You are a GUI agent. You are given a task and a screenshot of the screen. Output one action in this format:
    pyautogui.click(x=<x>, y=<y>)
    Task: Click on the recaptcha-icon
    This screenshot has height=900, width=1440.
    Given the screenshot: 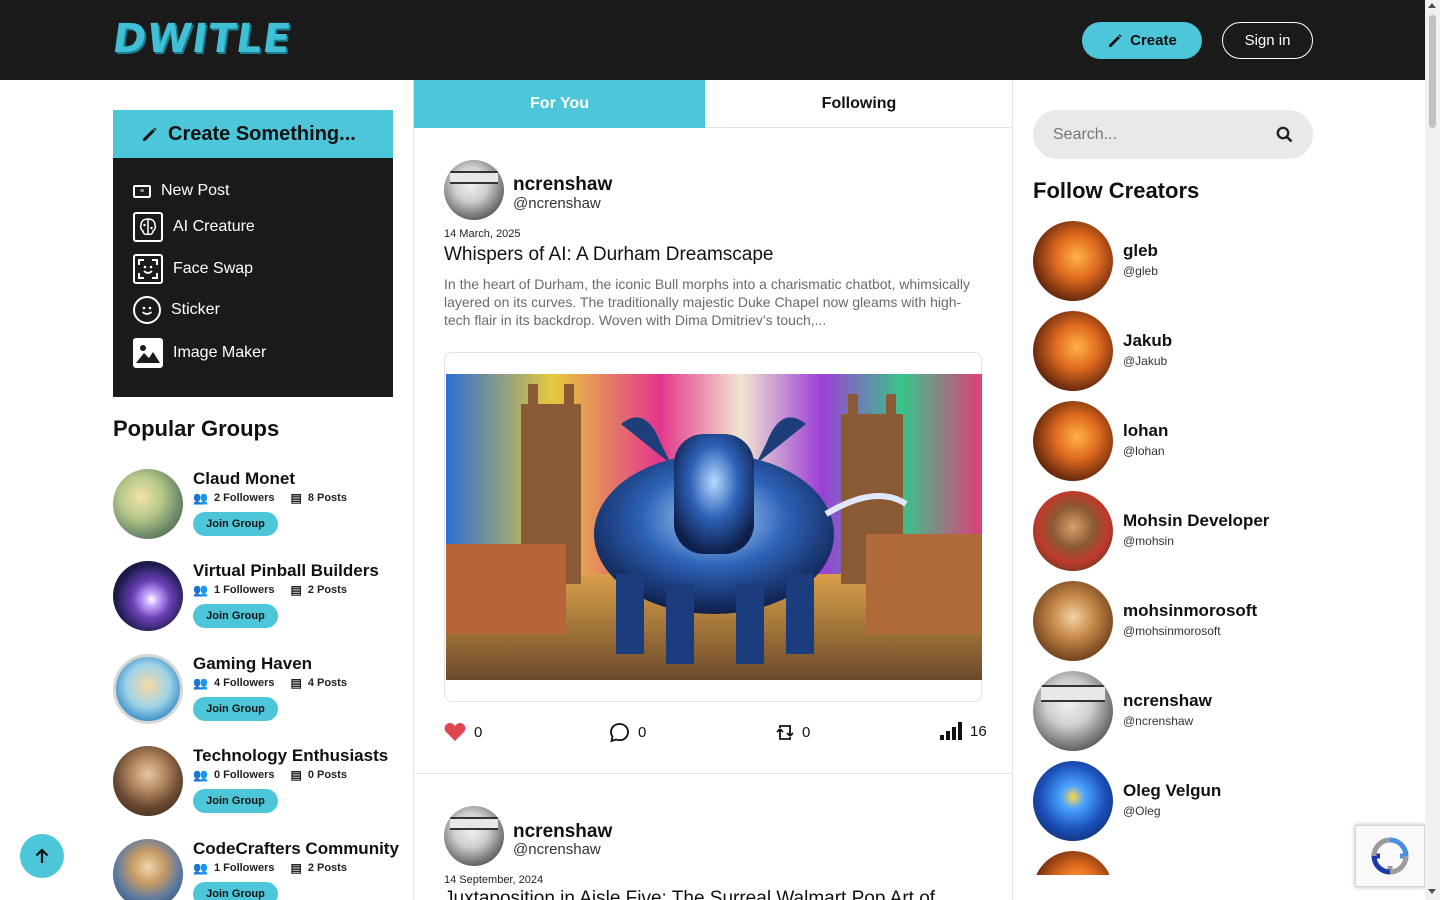 What is the action you would take?
    pyautogui.click(x=1390, y=856)
    